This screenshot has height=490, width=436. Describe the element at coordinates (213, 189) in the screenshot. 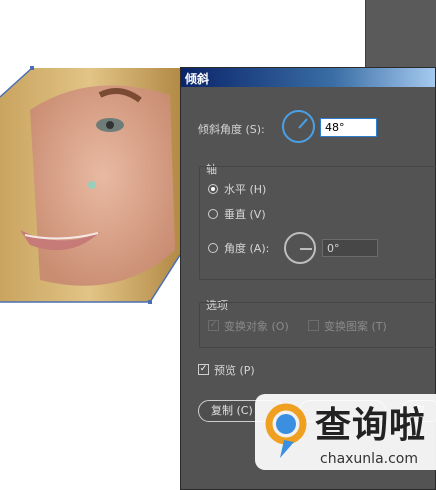

I see `axis-horizontal-radio` at that location.